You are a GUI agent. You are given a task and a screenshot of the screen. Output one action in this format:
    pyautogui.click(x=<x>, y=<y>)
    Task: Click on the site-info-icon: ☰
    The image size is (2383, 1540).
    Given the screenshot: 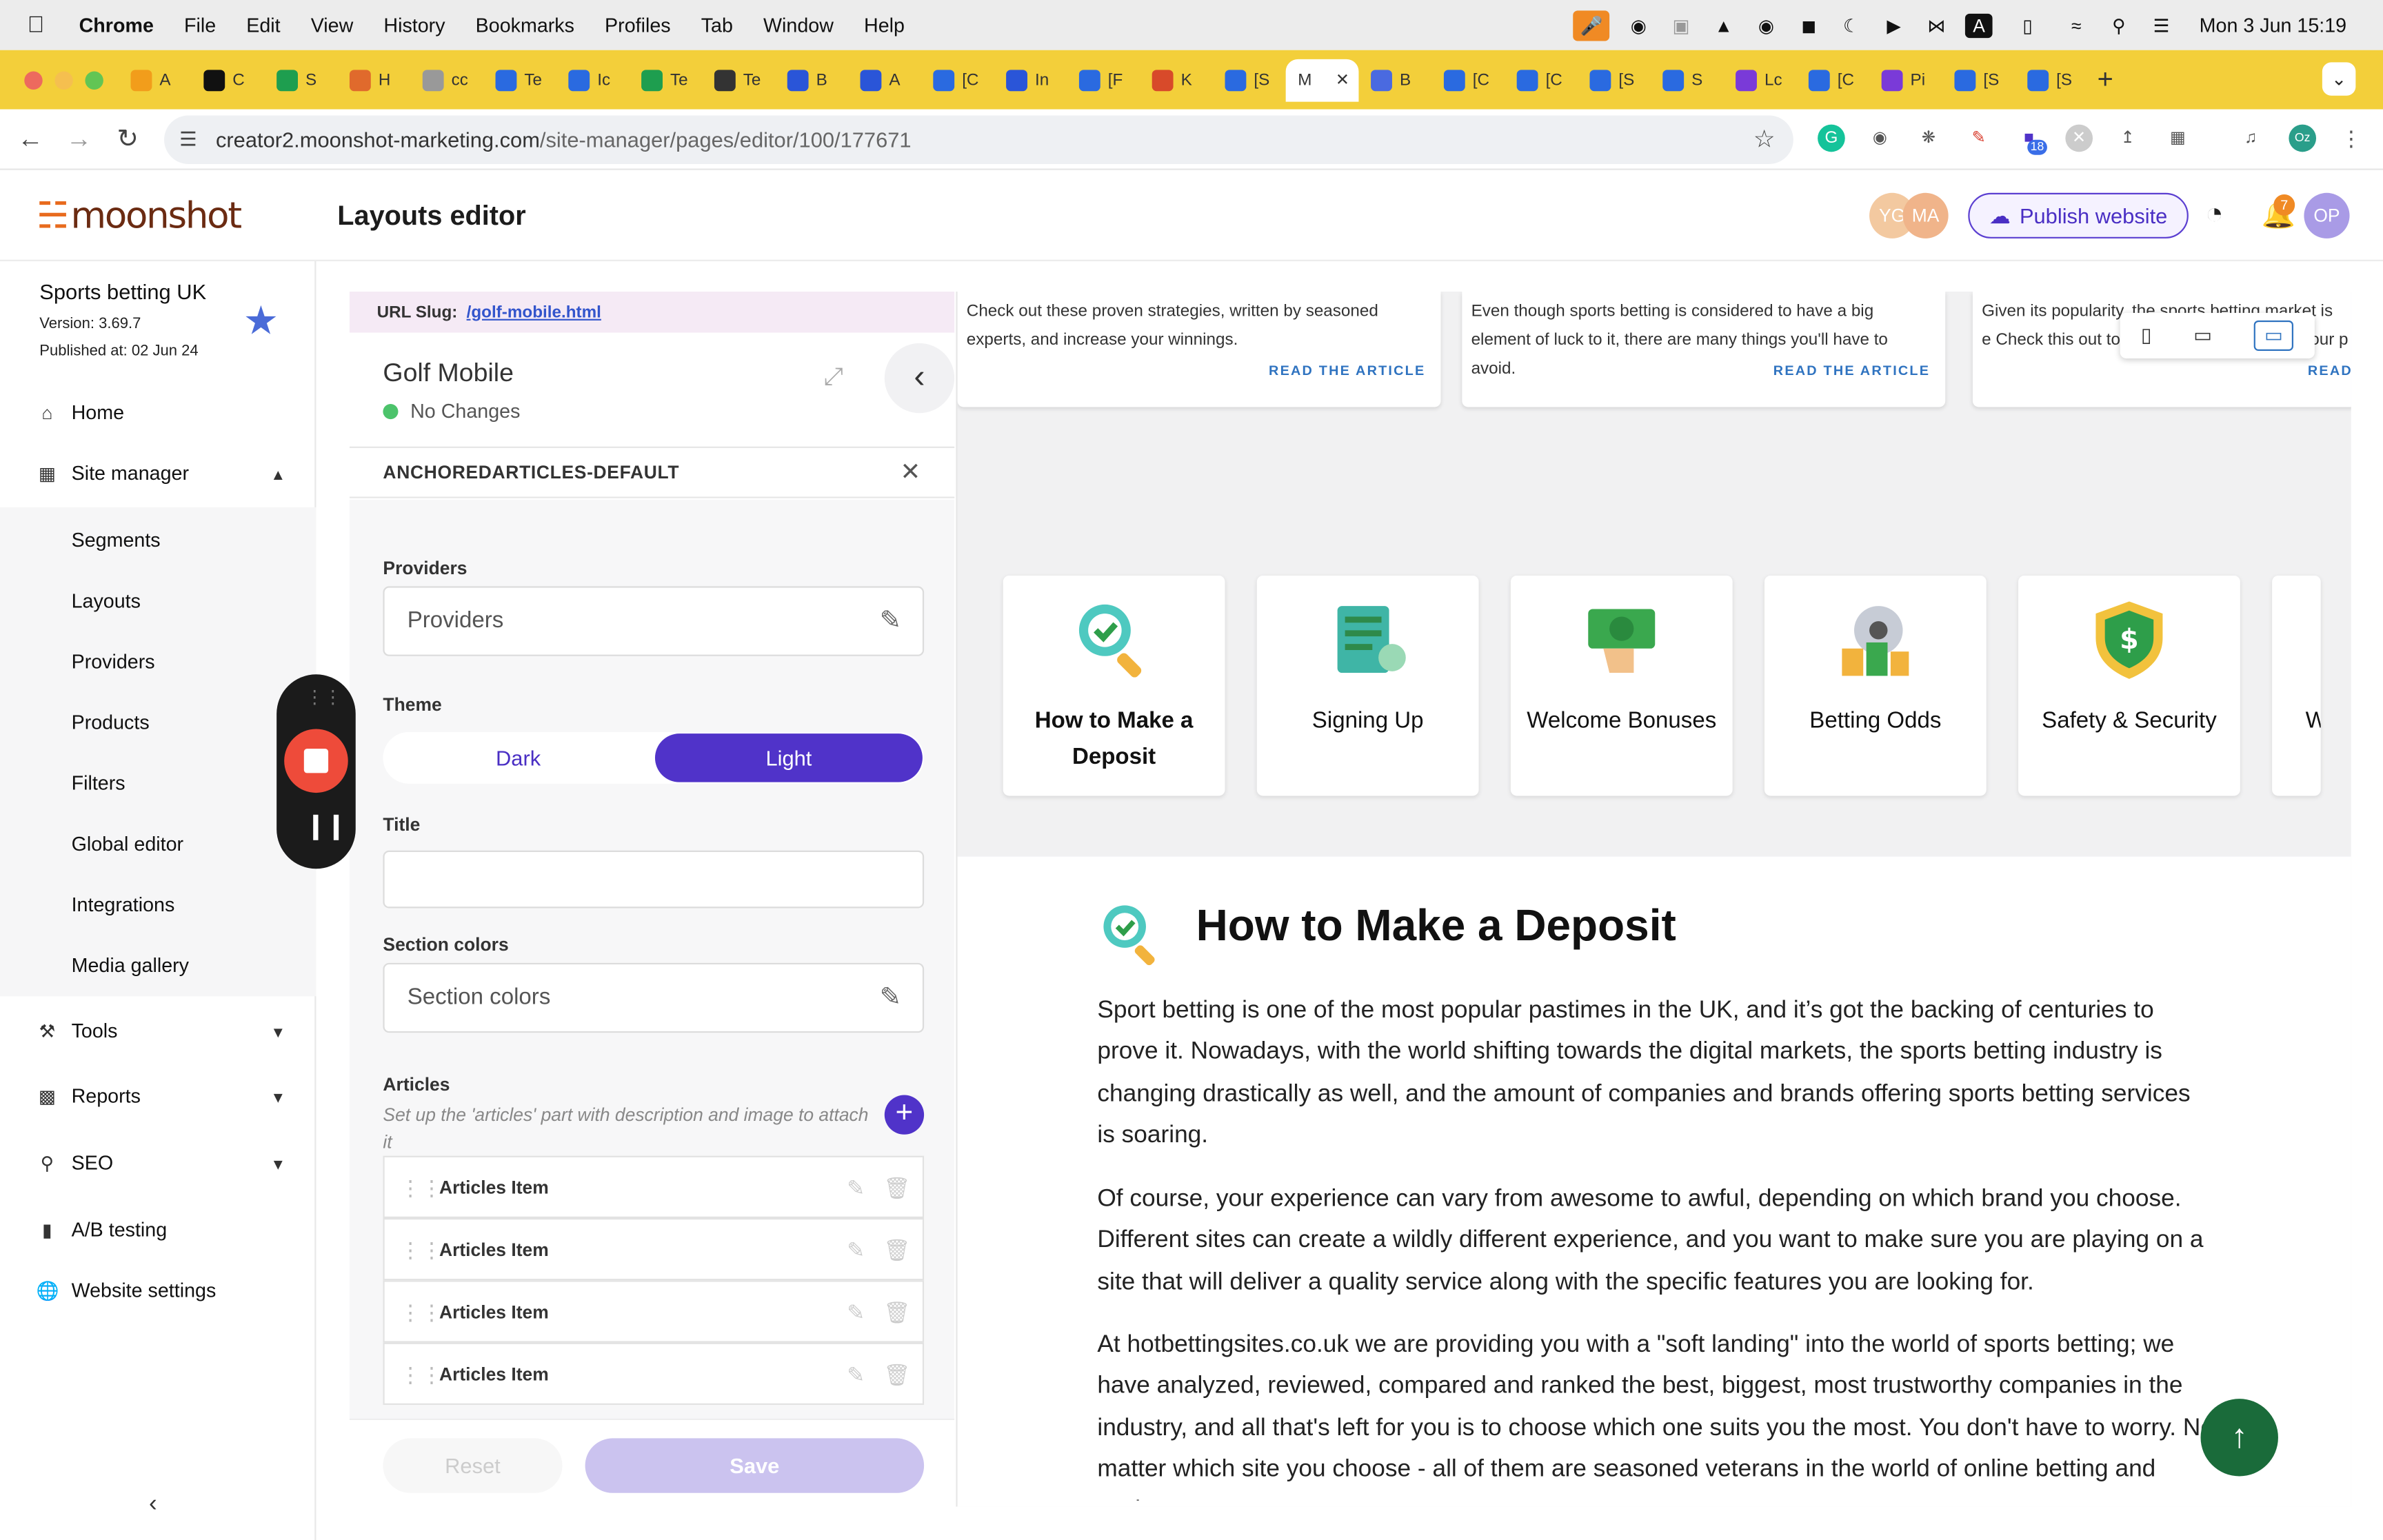 What is the action you would take?
    pyautogui.click(x=188, y=140)
    